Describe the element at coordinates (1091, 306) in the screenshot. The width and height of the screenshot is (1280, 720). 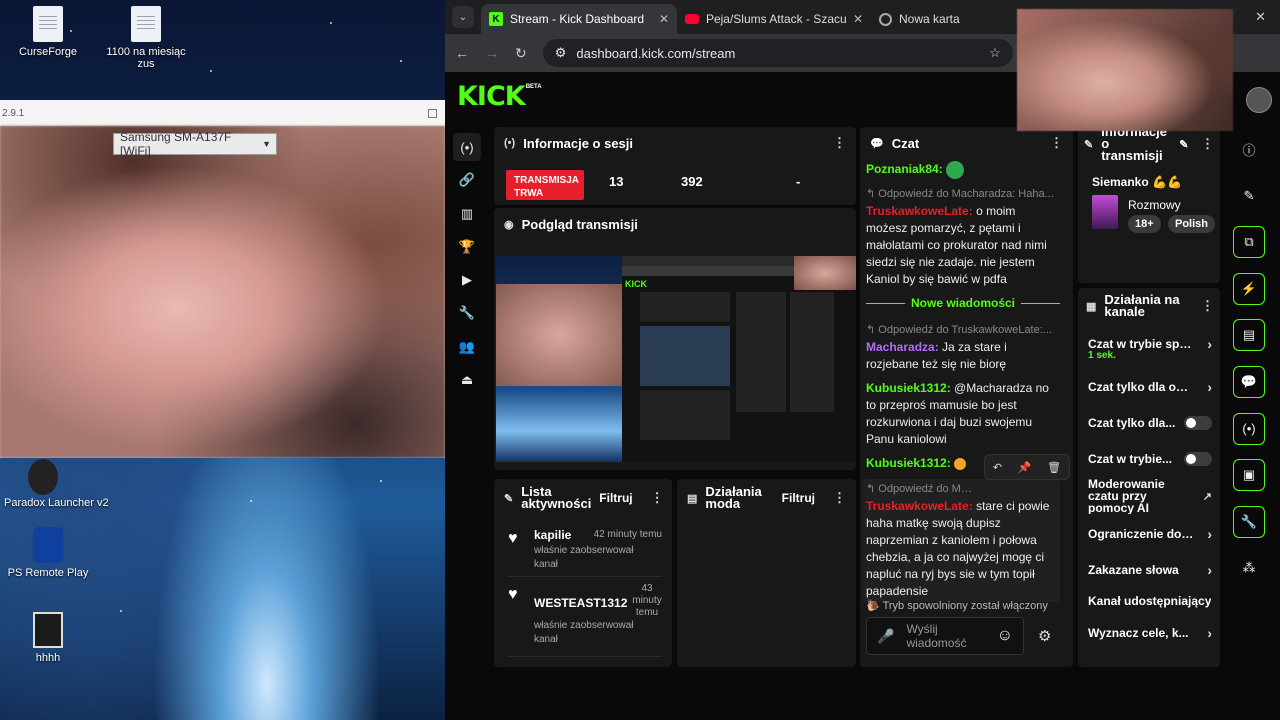
I see `actions-icon: ▦` at that location.